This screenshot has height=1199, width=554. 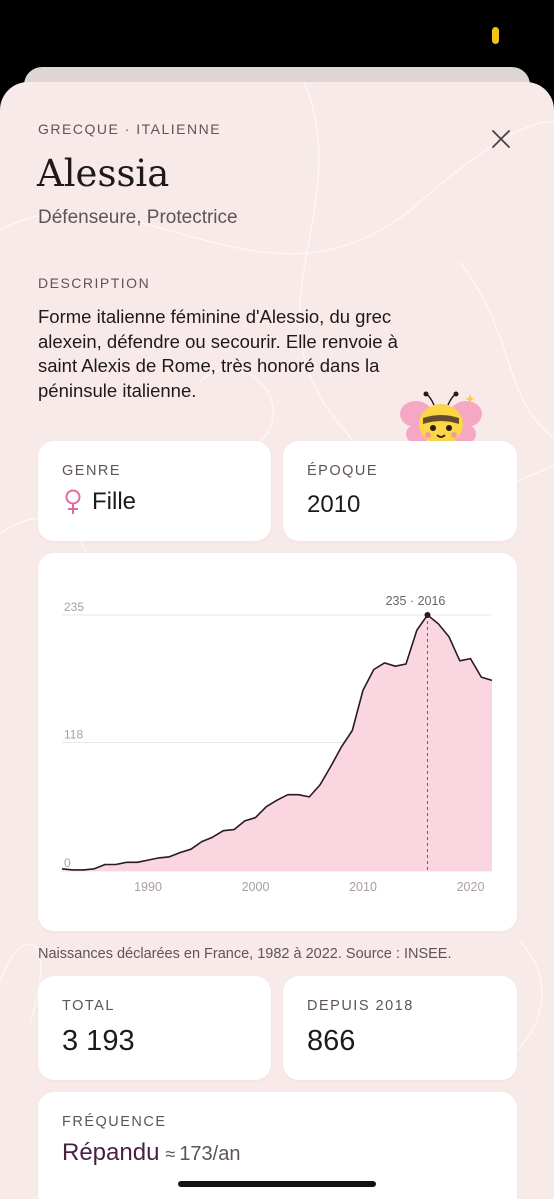 What do you see at coordinates (400, 491) in the screenshot?
I see `epoque-card: ÉPOQUE 2010` at bounding box center [400, 491].